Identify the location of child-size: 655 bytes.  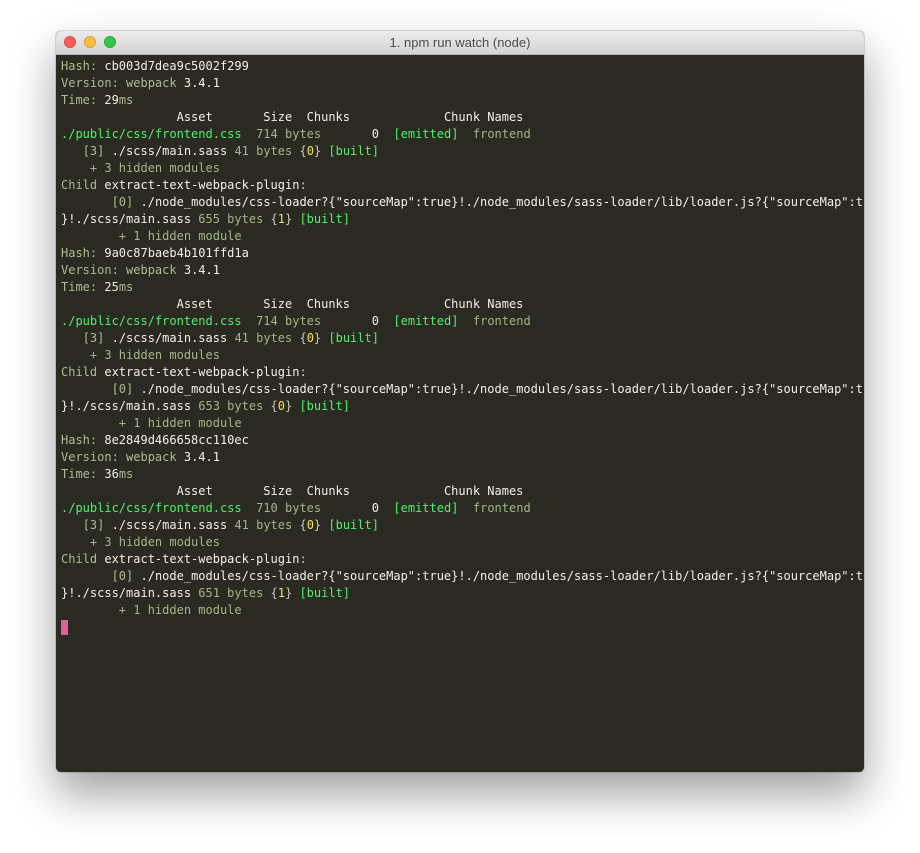
(231, 219).